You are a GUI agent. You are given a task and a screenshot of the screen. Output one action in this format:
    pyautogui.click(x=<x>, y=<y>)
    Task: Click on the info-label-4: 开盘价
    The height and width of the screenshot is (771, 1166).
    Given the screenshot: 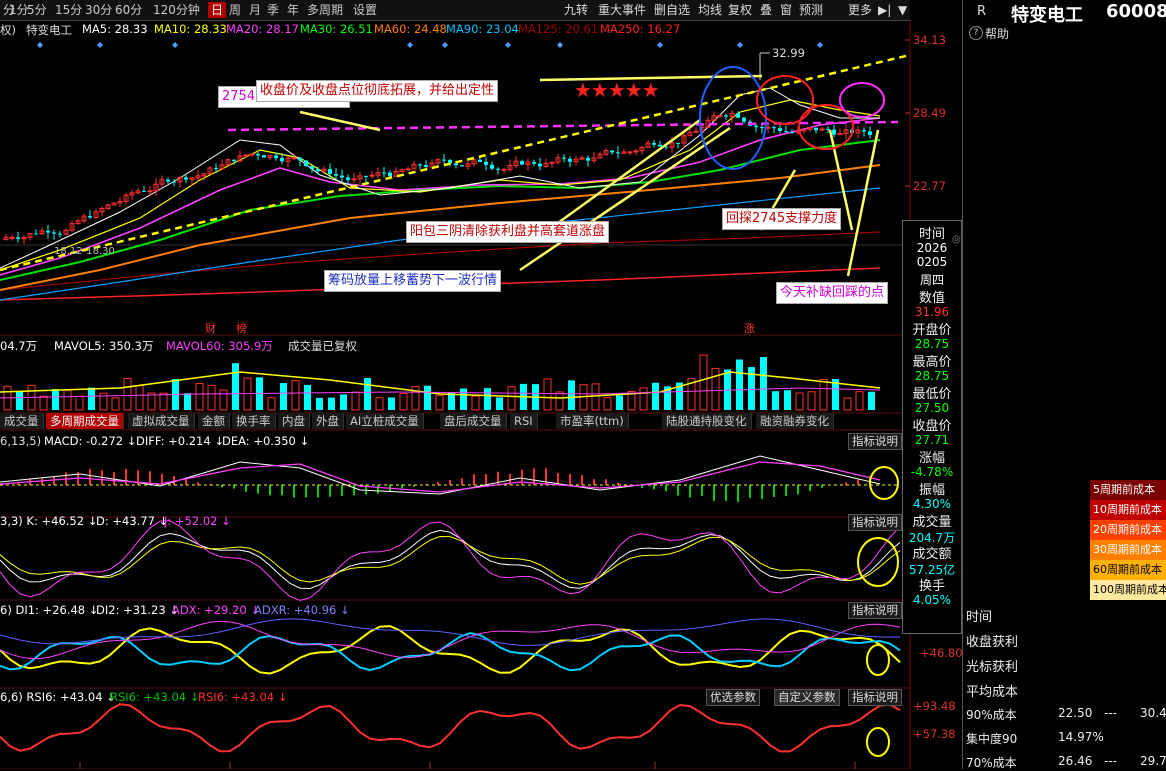 What is the action you would take?
    pyautogui.click(x=932, y=330)
    